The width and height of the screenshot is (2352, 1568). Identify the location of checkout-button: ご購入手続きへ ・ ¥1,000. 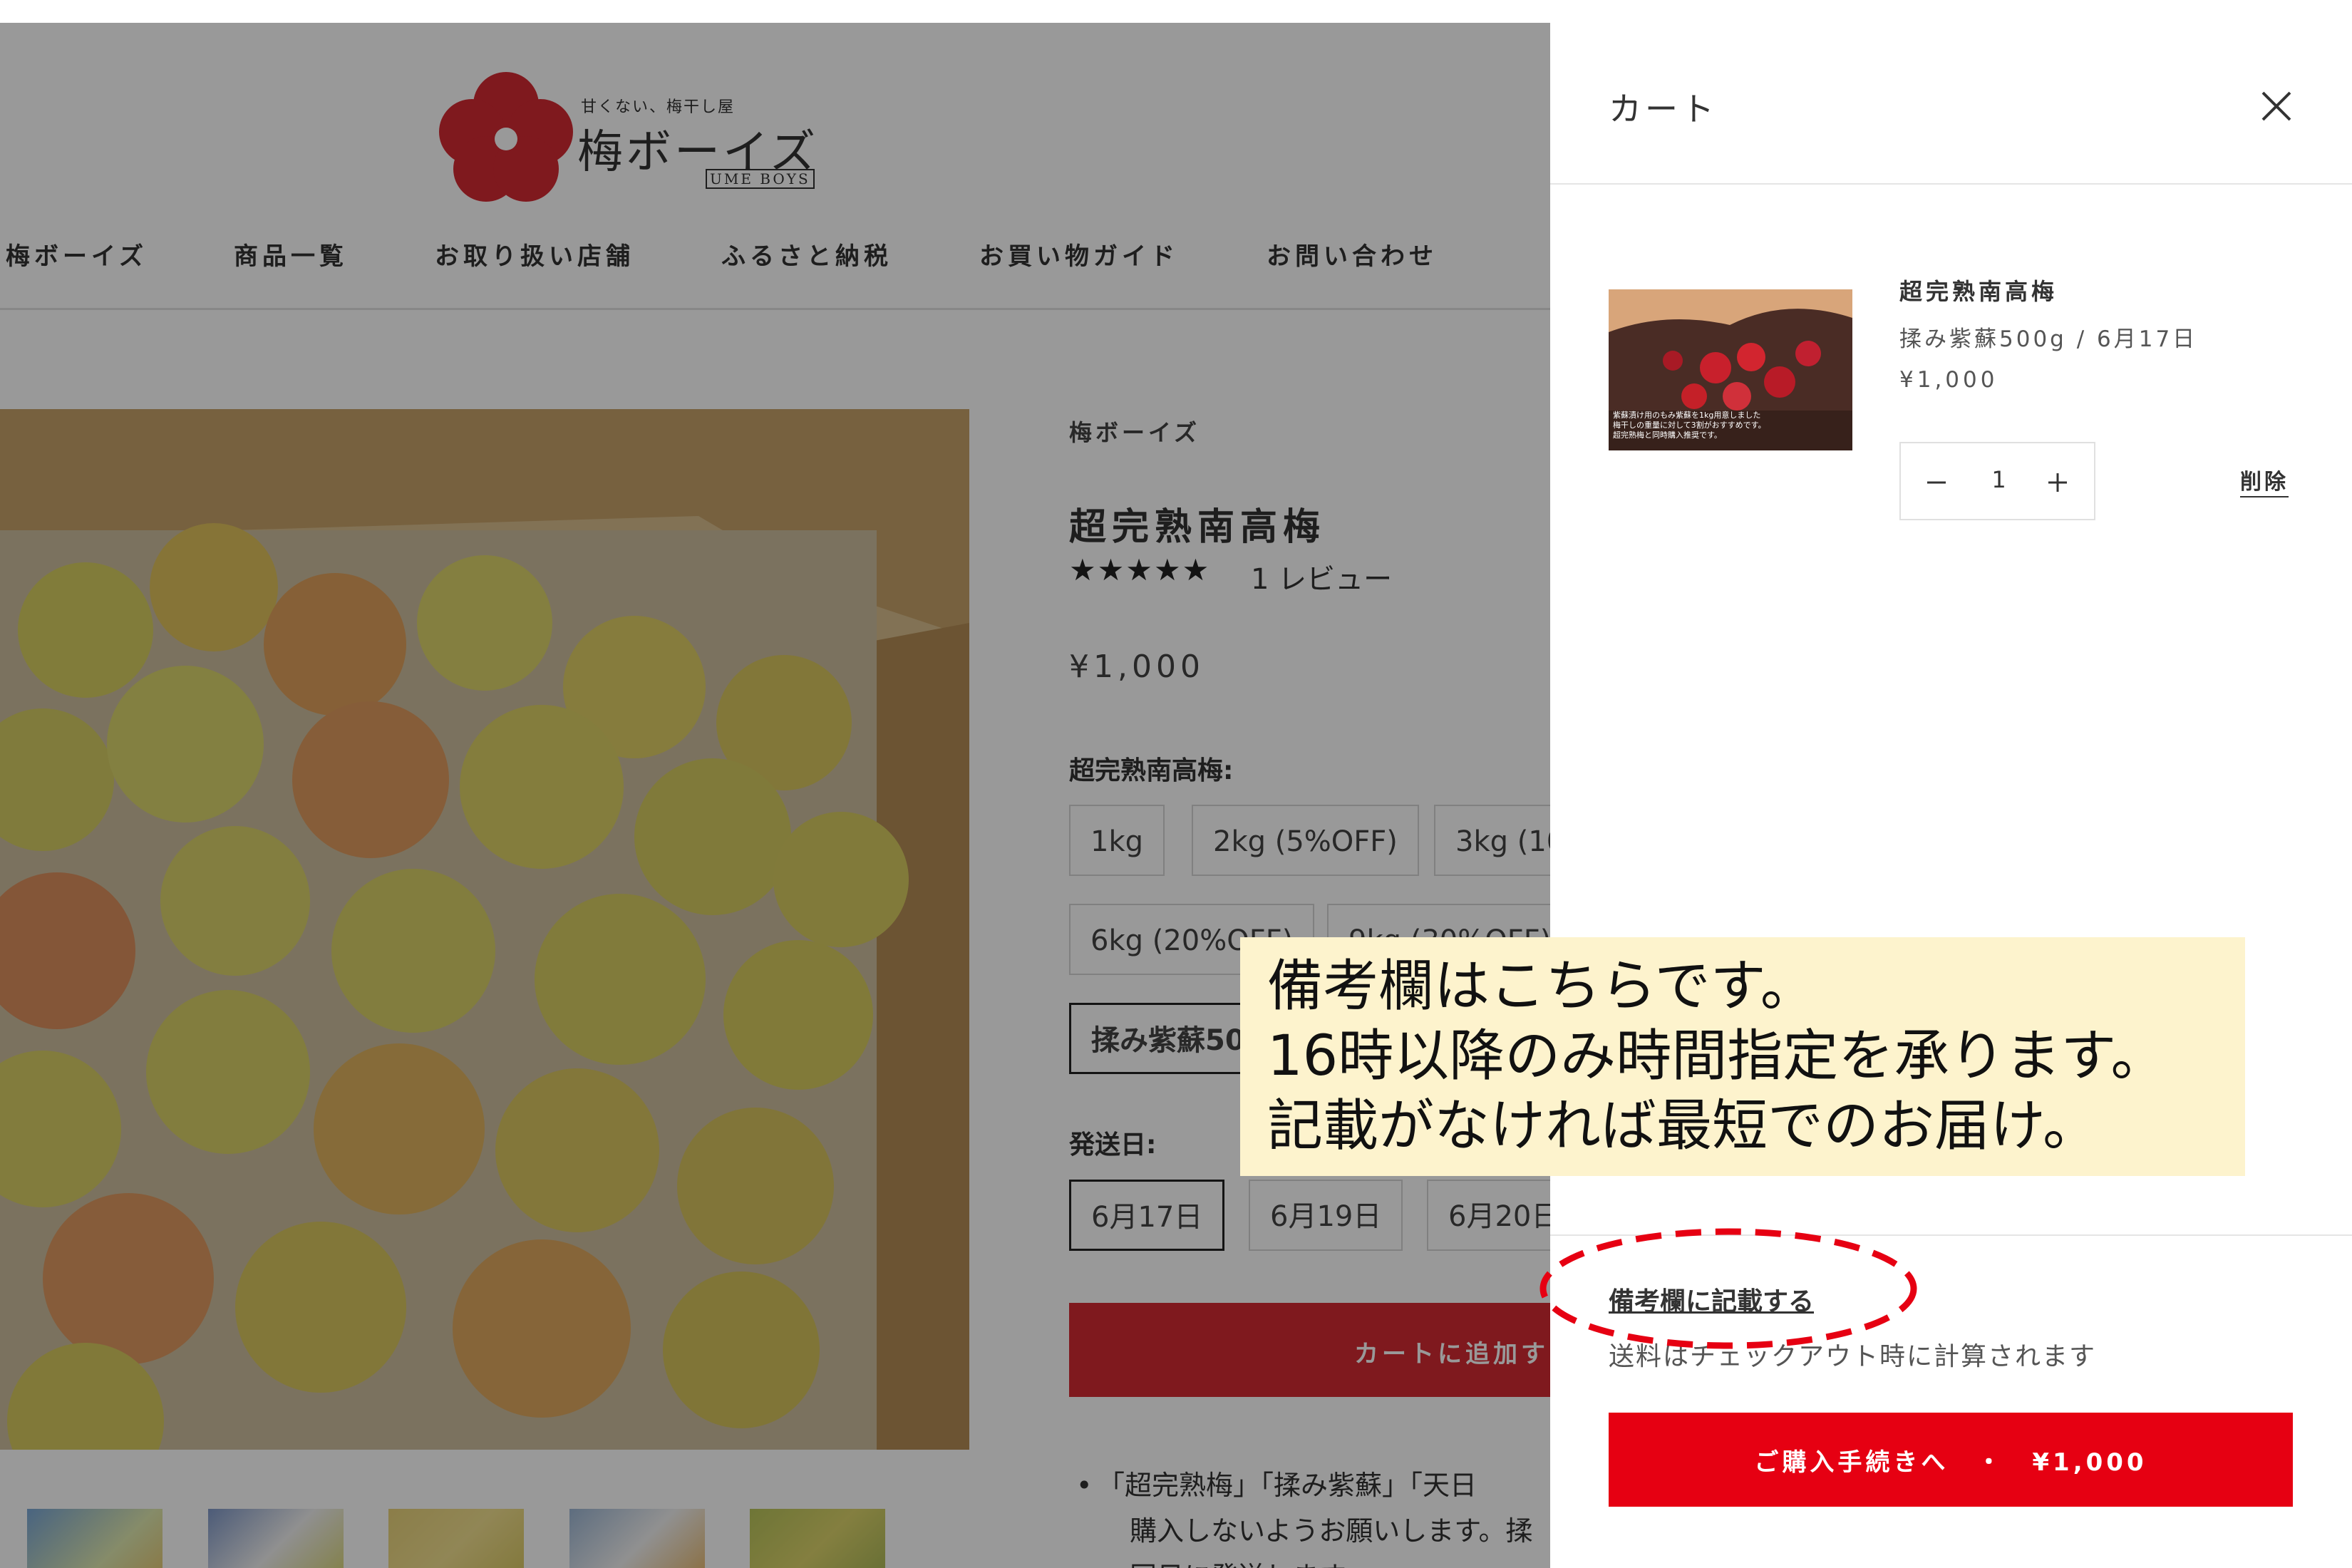
(1951, 1460).